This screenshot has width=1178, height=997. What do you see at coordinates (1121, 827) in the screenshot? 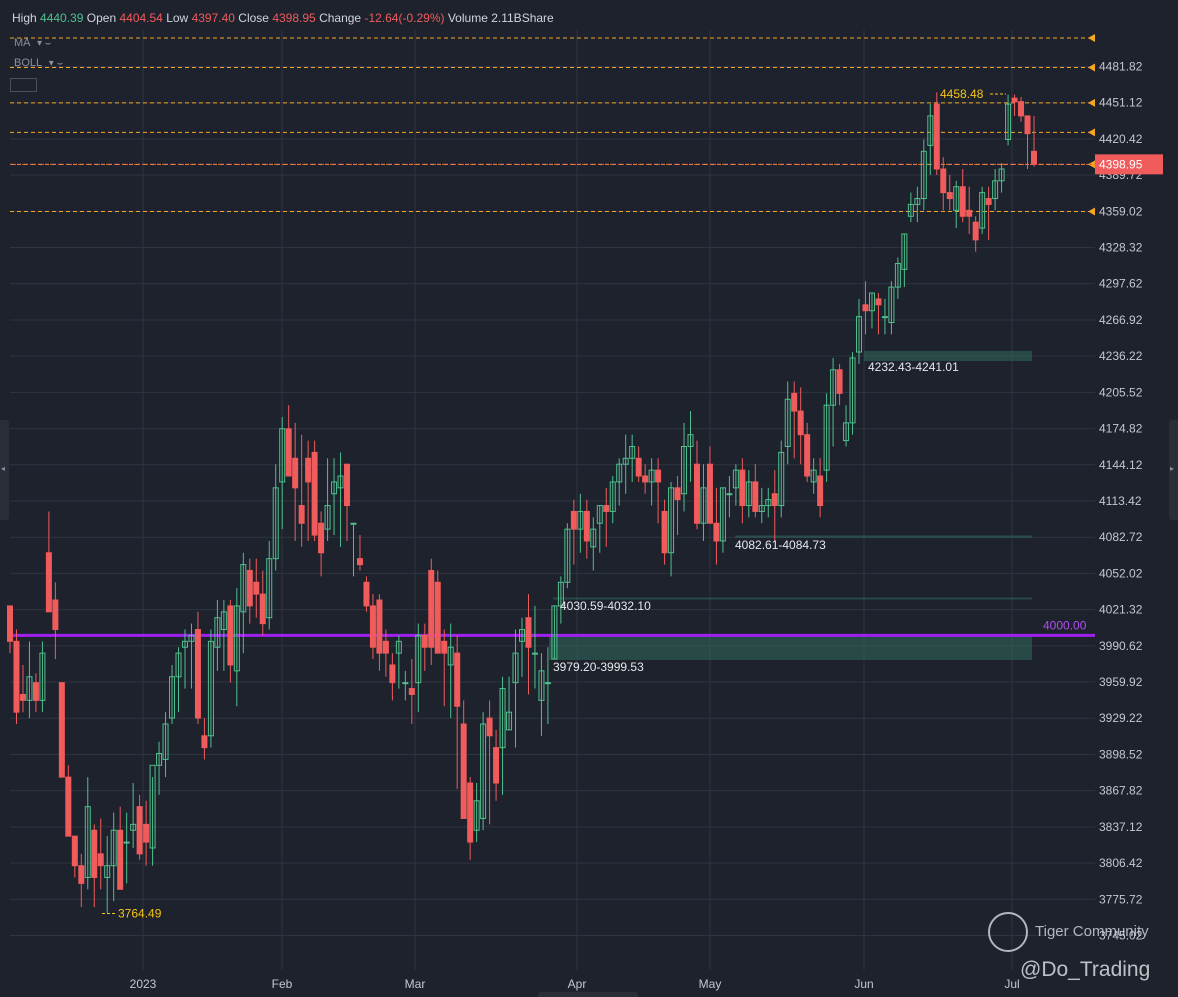
I see `y-tick-label: 3837.12` at bounding box center [1121, 827].